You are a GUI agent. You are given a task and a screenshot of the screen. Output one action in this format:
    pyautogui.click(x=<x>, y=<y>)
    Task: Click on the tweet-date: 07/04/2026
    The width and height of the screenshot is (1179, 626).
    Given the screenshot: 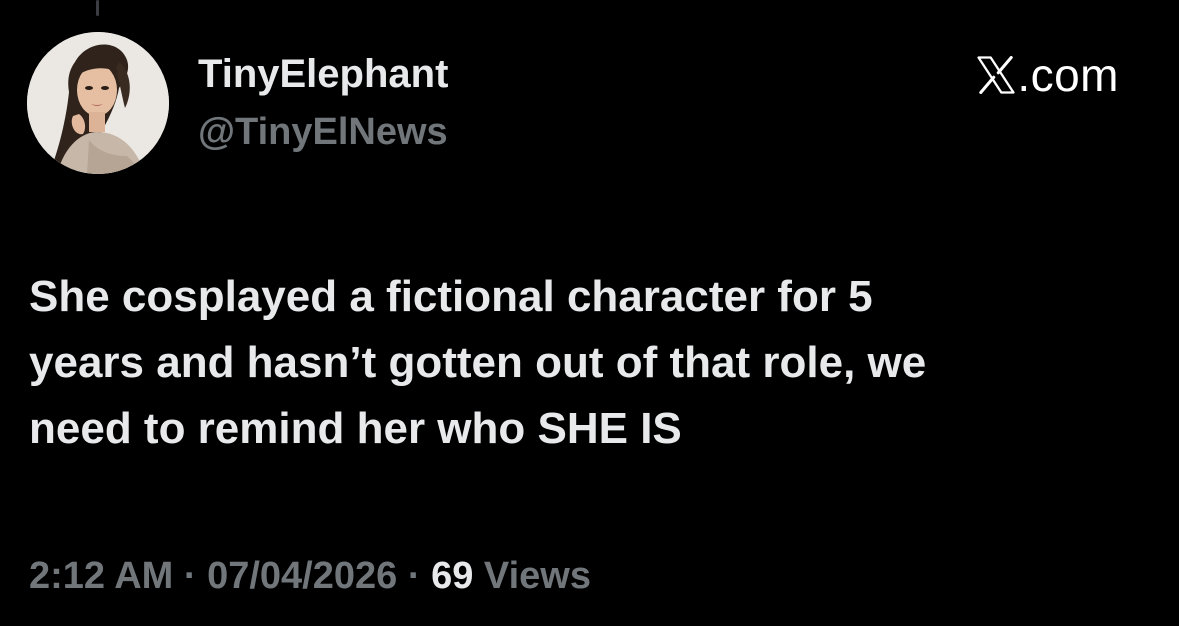 What is the action you would take?
    pyautogui.click(x=302, y=576)
    